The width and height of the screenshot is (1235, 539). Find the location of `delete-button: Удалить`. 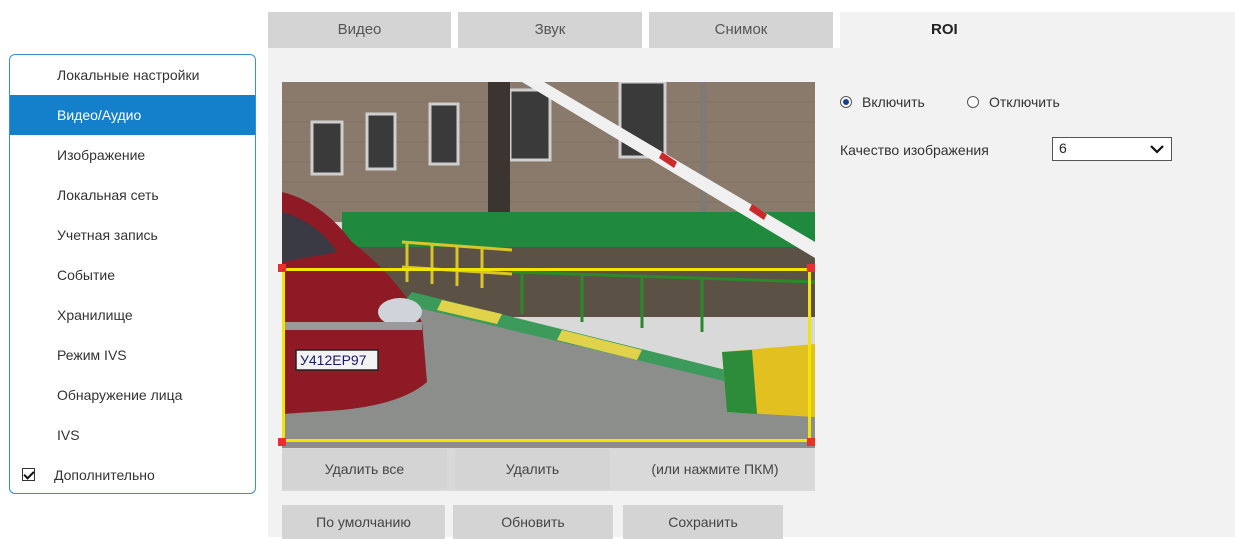

delete-button: Удалить is located at coordinates (532, 469).